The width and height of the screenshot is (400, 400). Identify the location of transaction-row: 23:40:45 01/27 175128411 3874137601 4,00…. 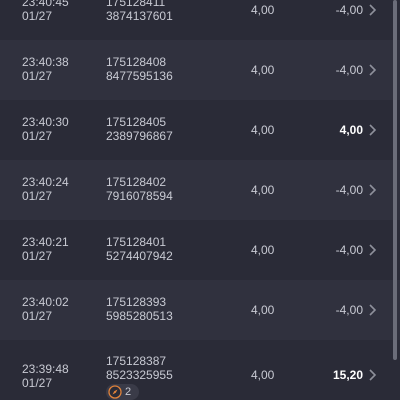
(200, 20).